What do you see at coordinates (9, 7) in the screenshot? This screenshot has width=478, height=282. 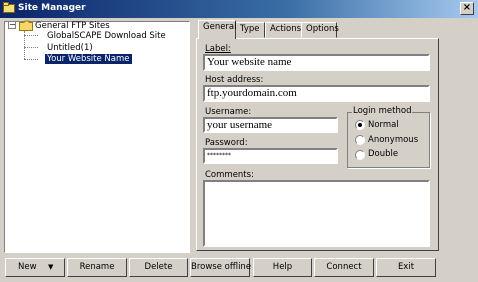 I see `site-manager-icon` at bounding box center [9, 7].